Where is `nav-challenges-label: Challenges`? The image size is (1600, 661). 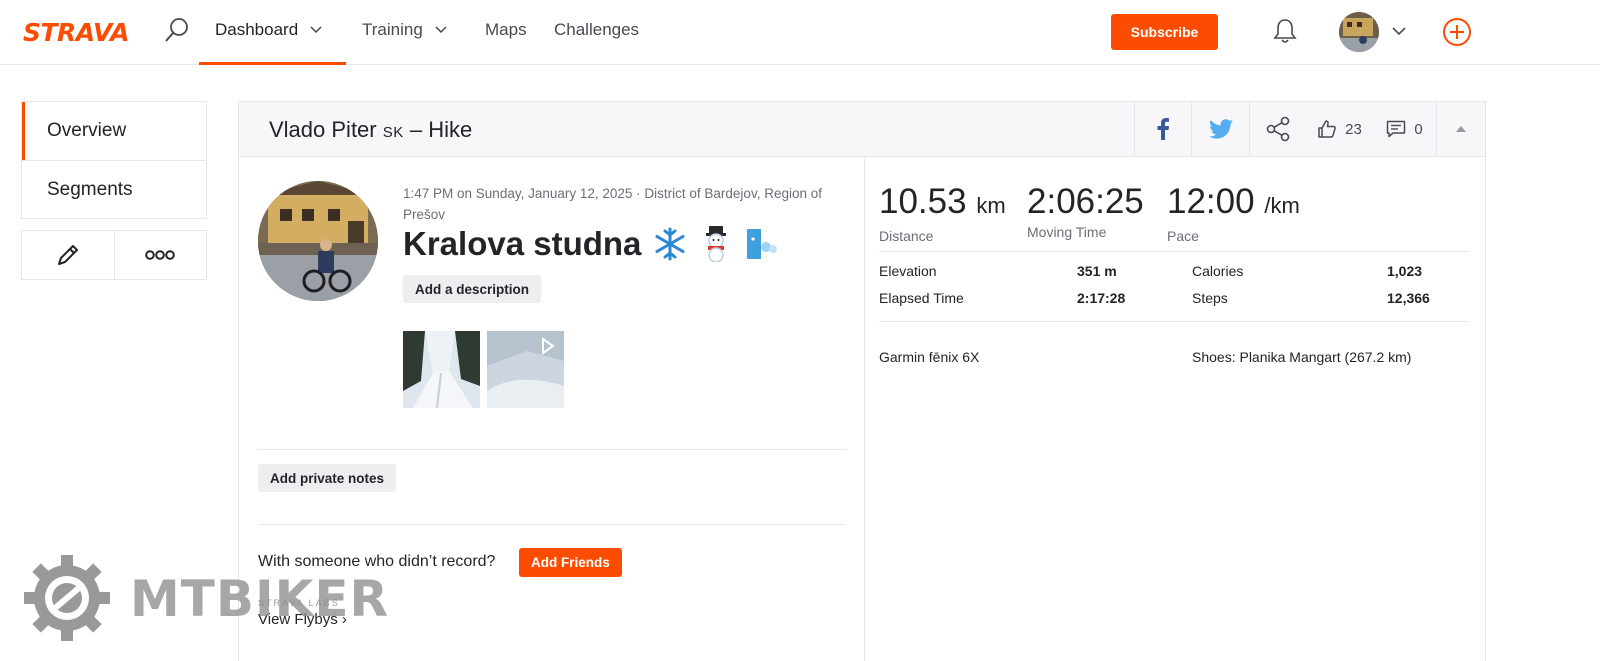
nav-challenges-label: Challenges is located at coordinates (597, 29).